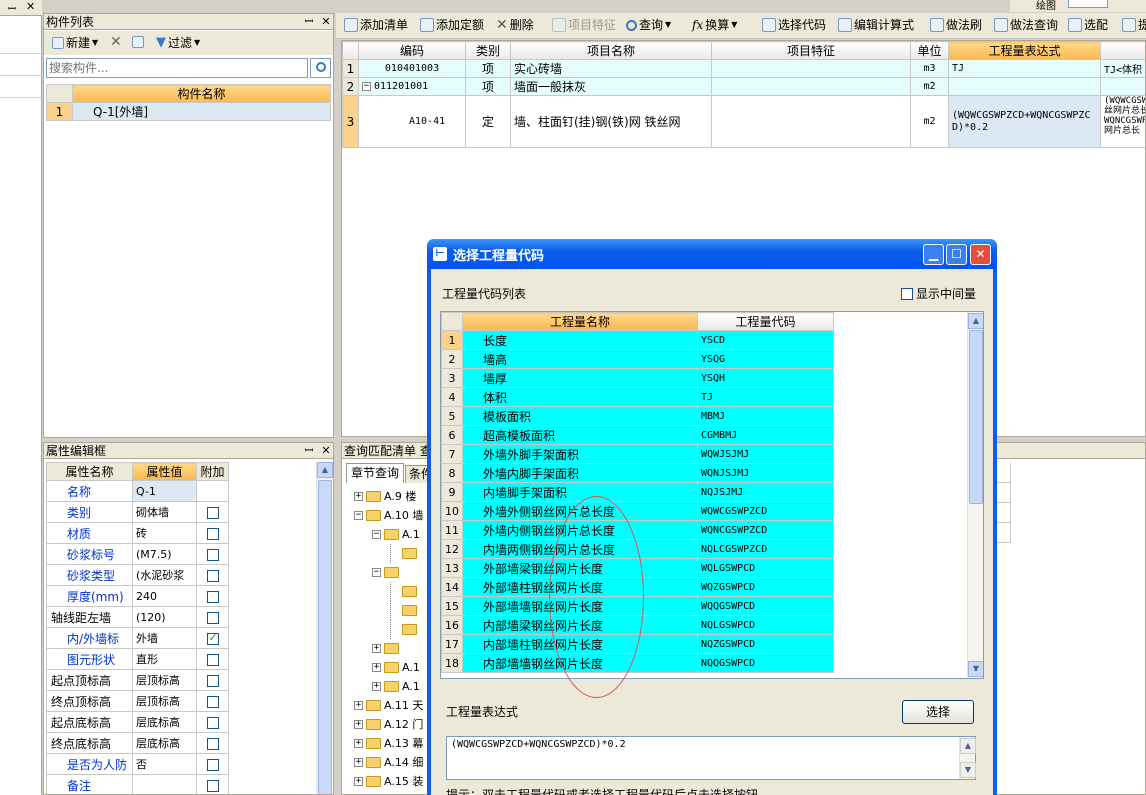  Describe the element at coordinates (388, 705) in the screenshot. I see `tree-node: + A.11 天` at that location.